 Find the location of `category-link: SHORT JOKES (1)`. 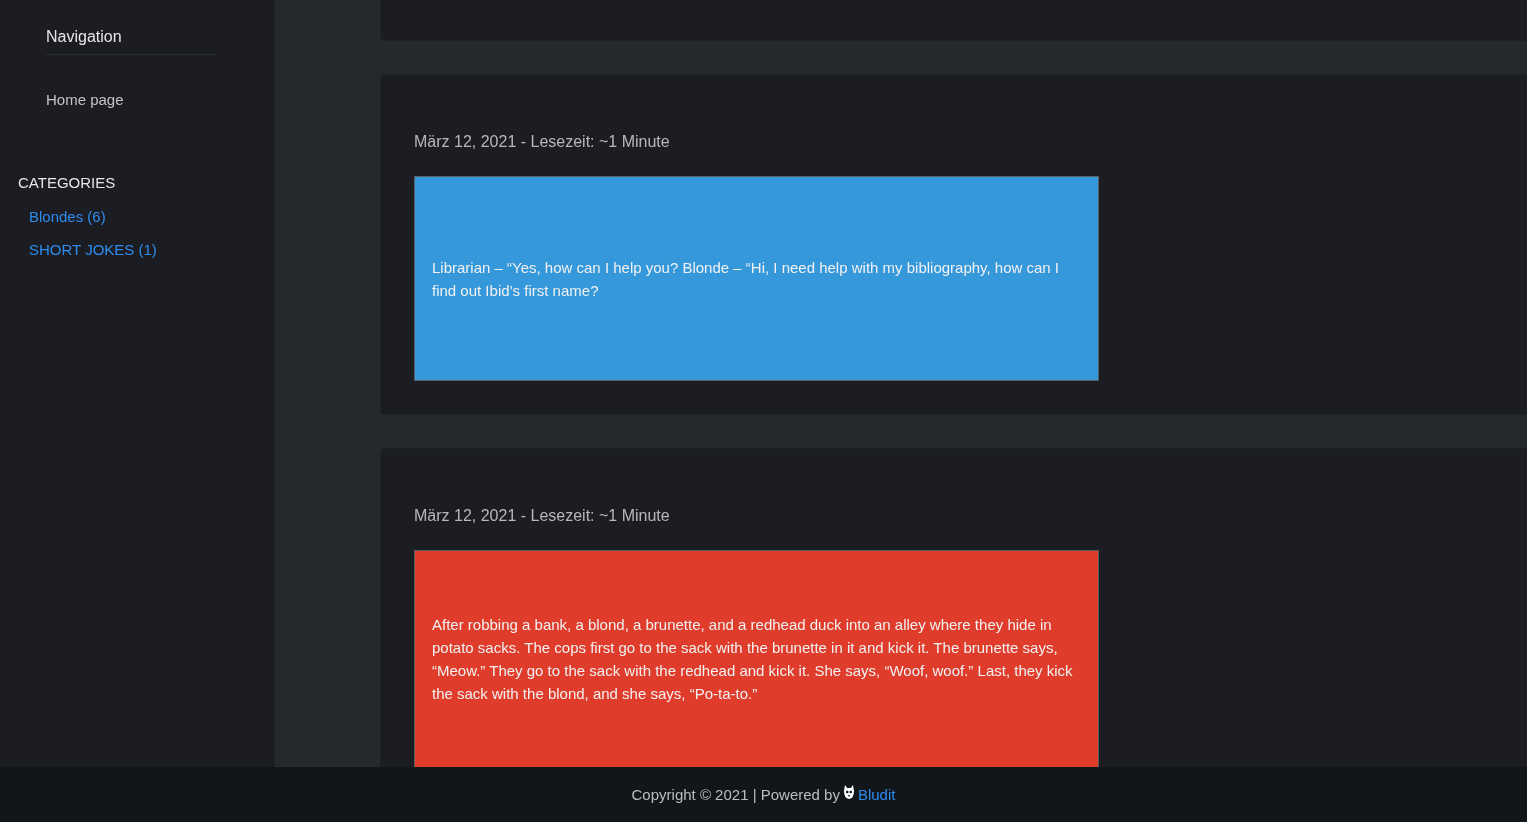

category-link: SHORT JOKES (1) is located at coordinates (93, 250).